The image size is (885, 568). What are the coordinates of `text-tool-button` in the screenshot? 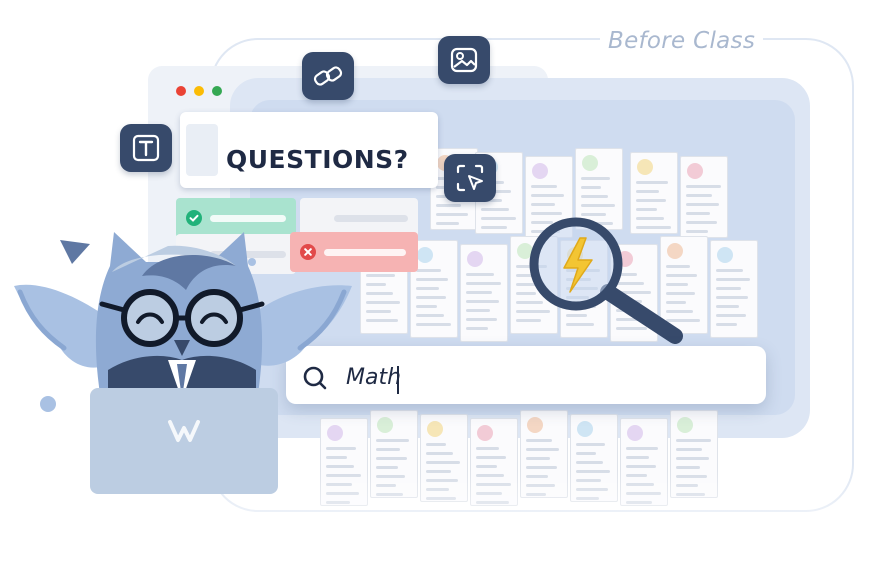 It's located at (146, 148).